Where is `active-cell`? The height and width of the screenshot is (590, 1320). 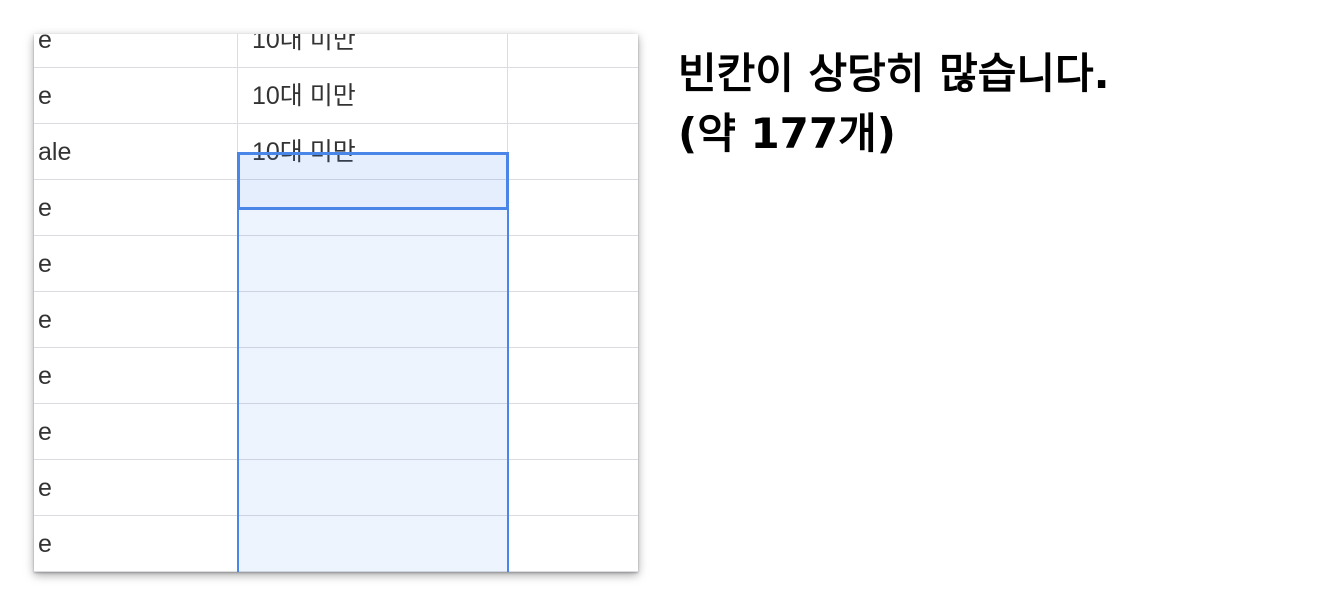 active-cell is located at coordinates (373, 181).